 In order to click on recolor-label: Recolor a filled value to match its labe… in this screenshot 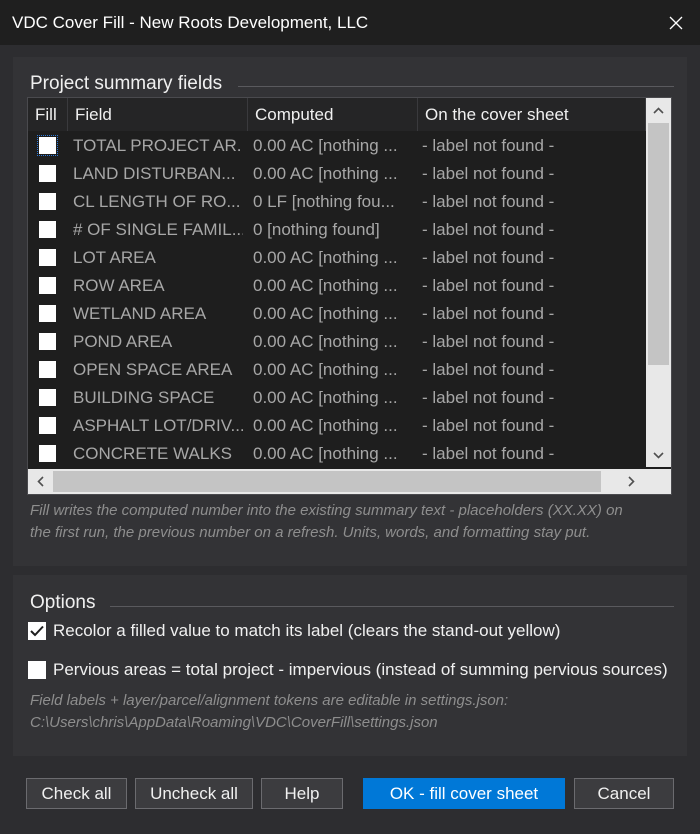, I will do `click(307, 630)`.